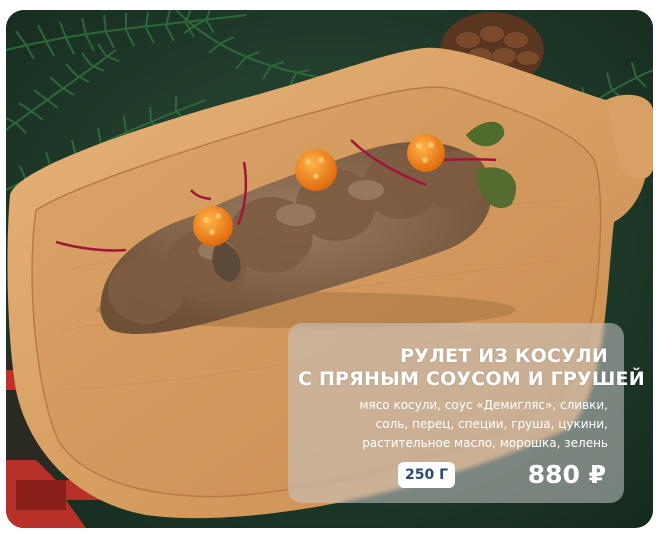  What do you see at coordinates (427, 475) in the screenshot?
I see `weight-badge: 250 Г` at bounding box center [427, 475].